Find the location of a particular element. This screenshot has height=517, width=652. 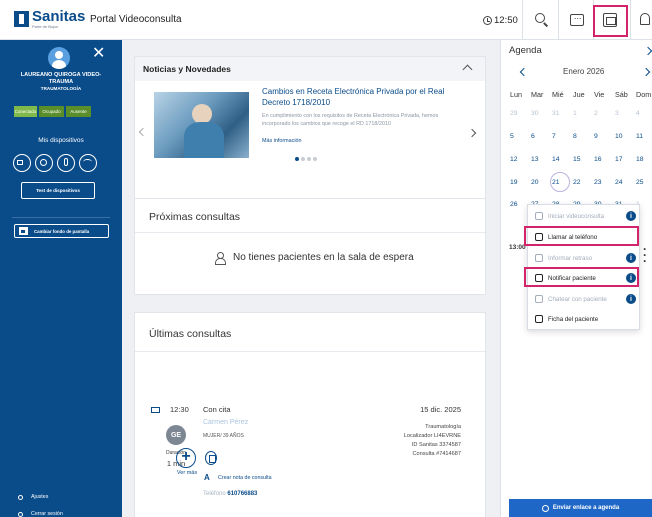

calendar-day: 19 is located at coordinates (520, 182).